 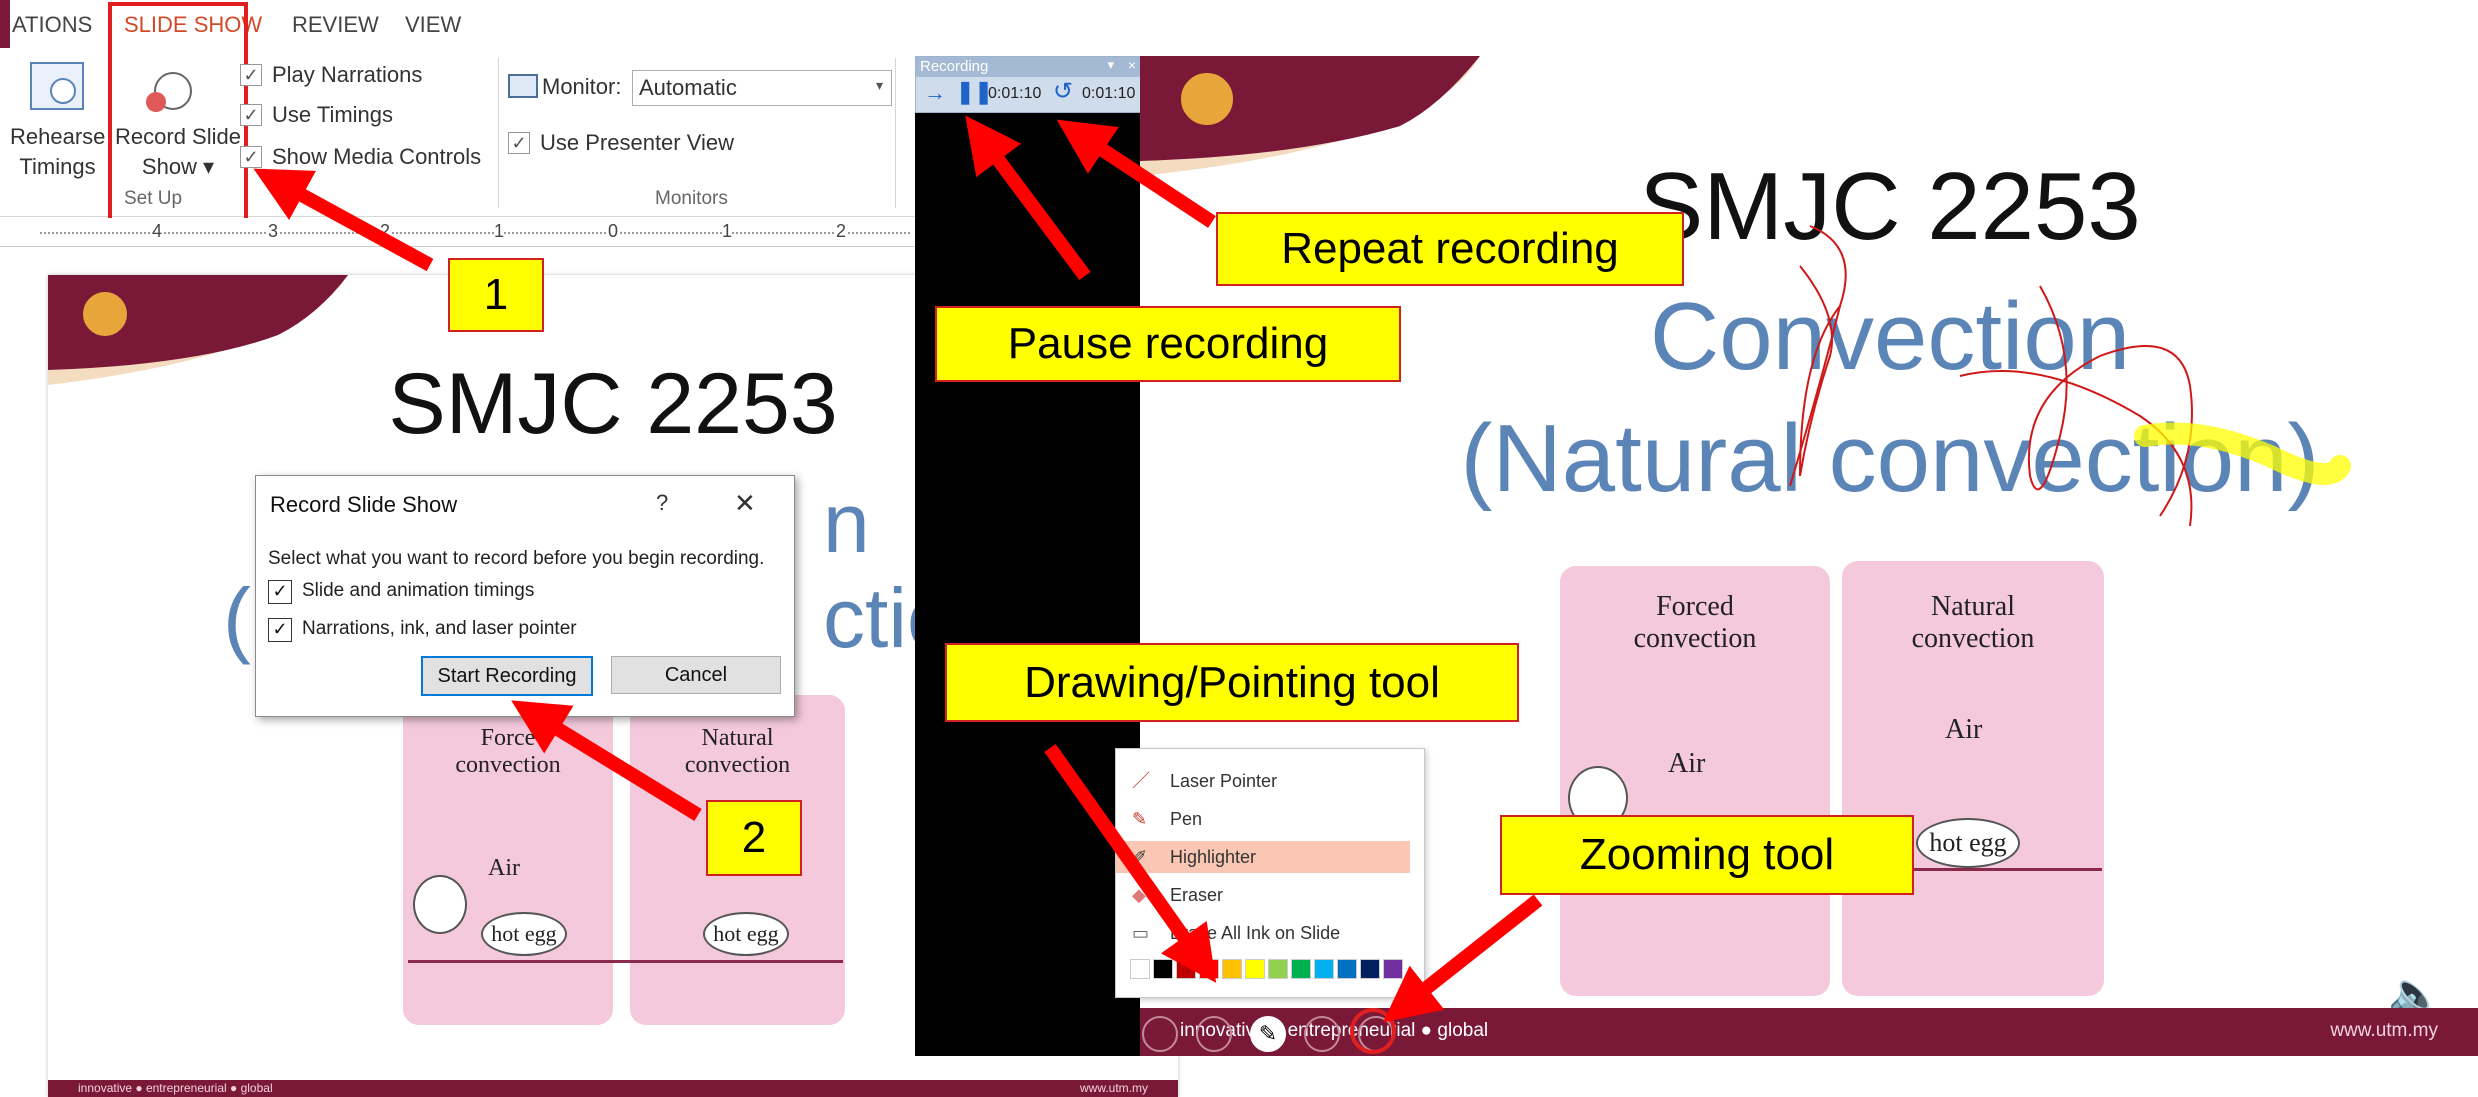 What do you see at coordinates (1028, 198) in the screenshot?
I see `arrow-pause` at bounding box center [1028, 198].